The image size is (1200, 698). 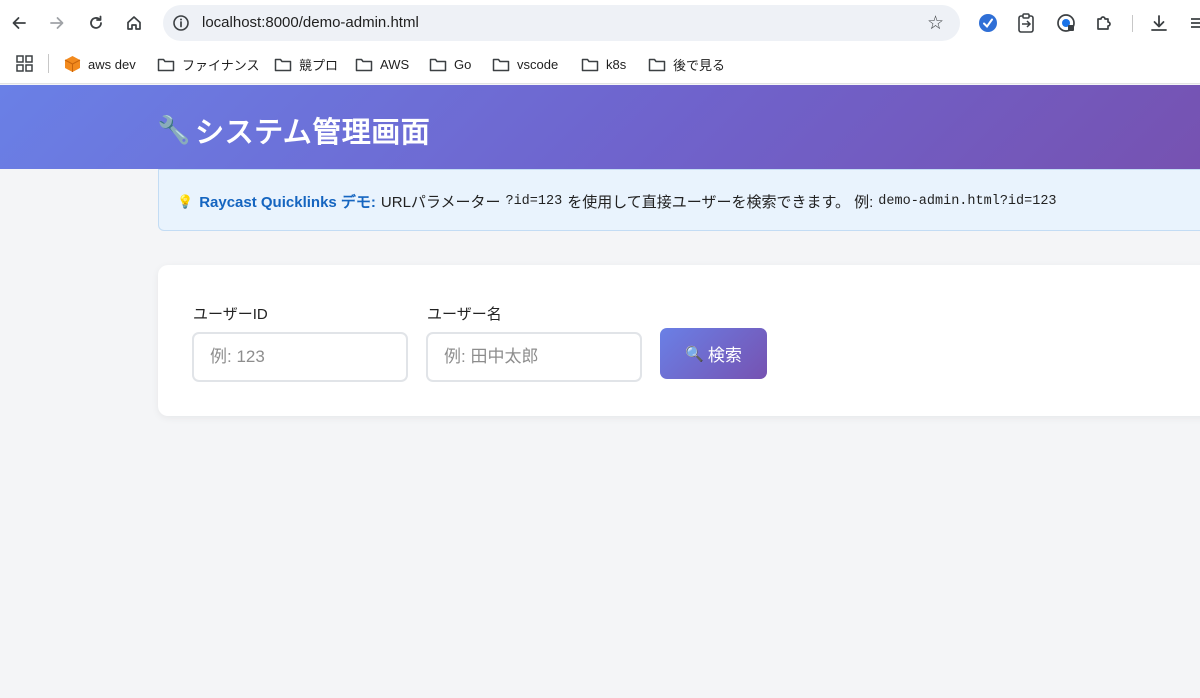 I want to click on home-icon, so click(x=134, y=23).